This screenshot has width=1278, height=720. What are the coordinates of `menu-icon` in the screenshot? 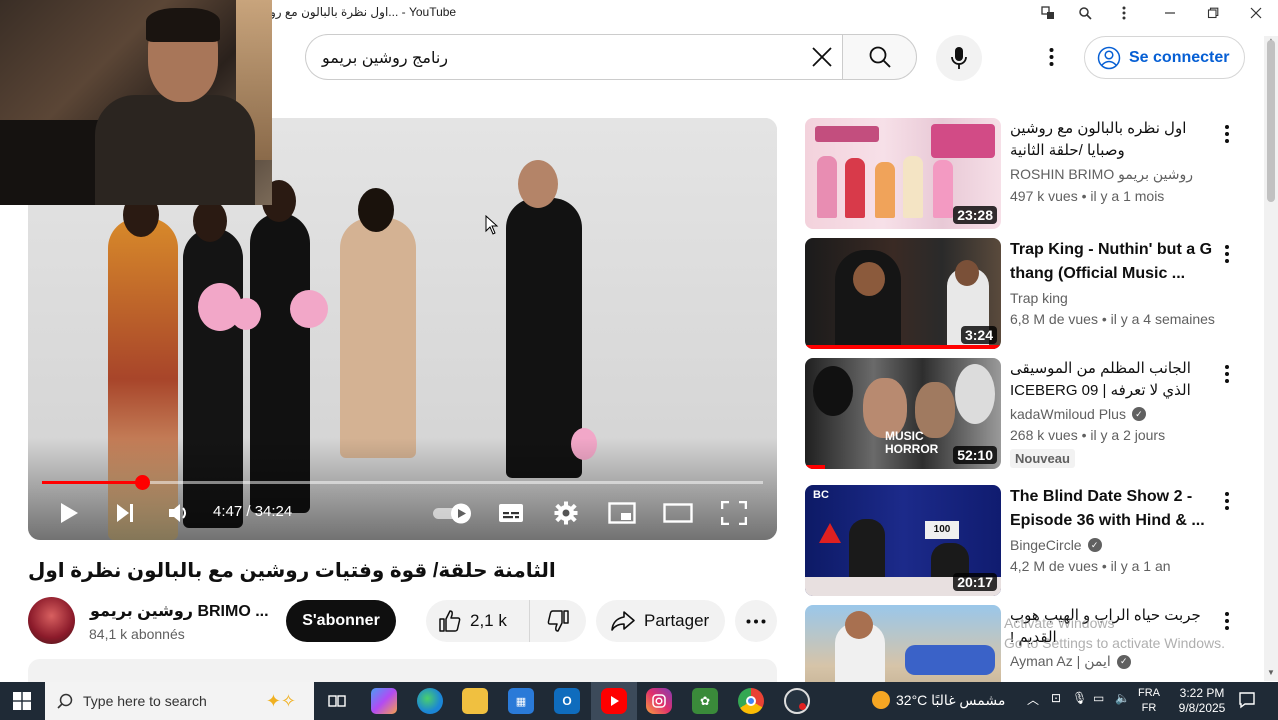 It's located at (1124, 13).